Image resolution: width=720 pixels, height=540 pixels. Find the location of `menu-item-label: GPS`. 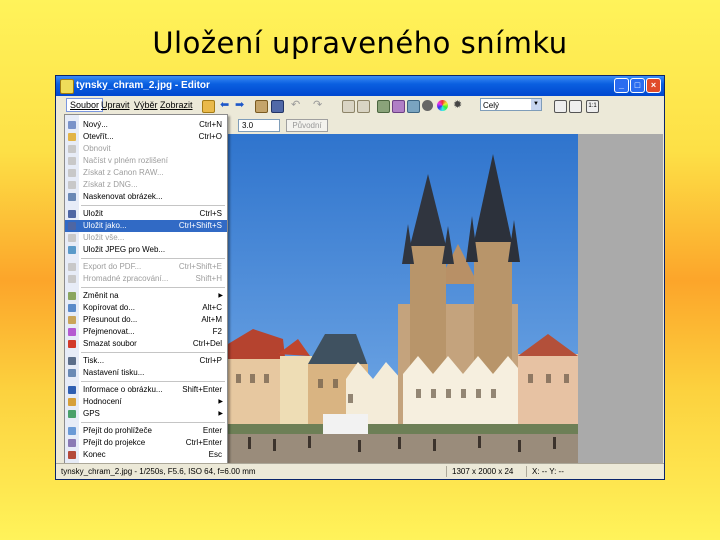

menu-item-label: GPS is located at coordinates (91, 413).